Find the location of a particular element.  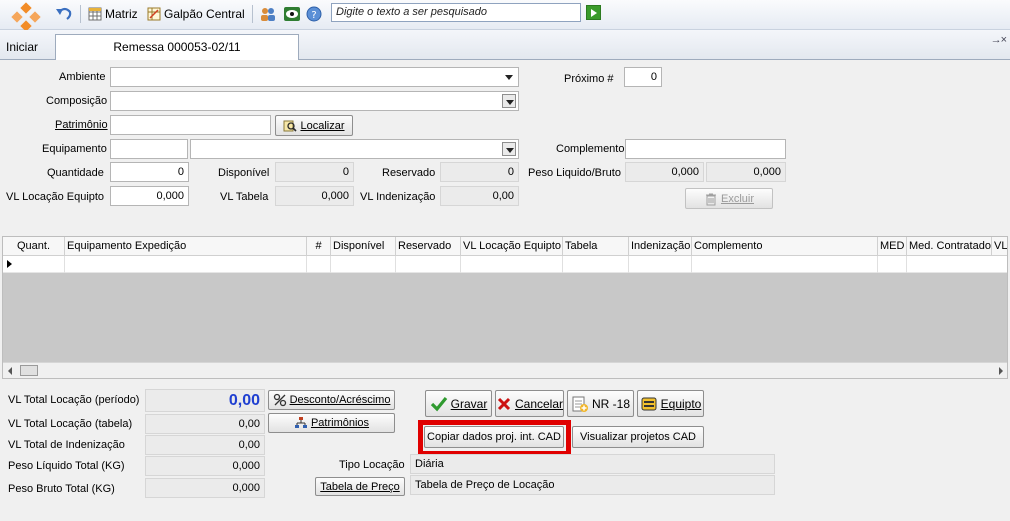

visualizar-cad-button: Visualizar projetos CAD is located at coordinates (638, 437).